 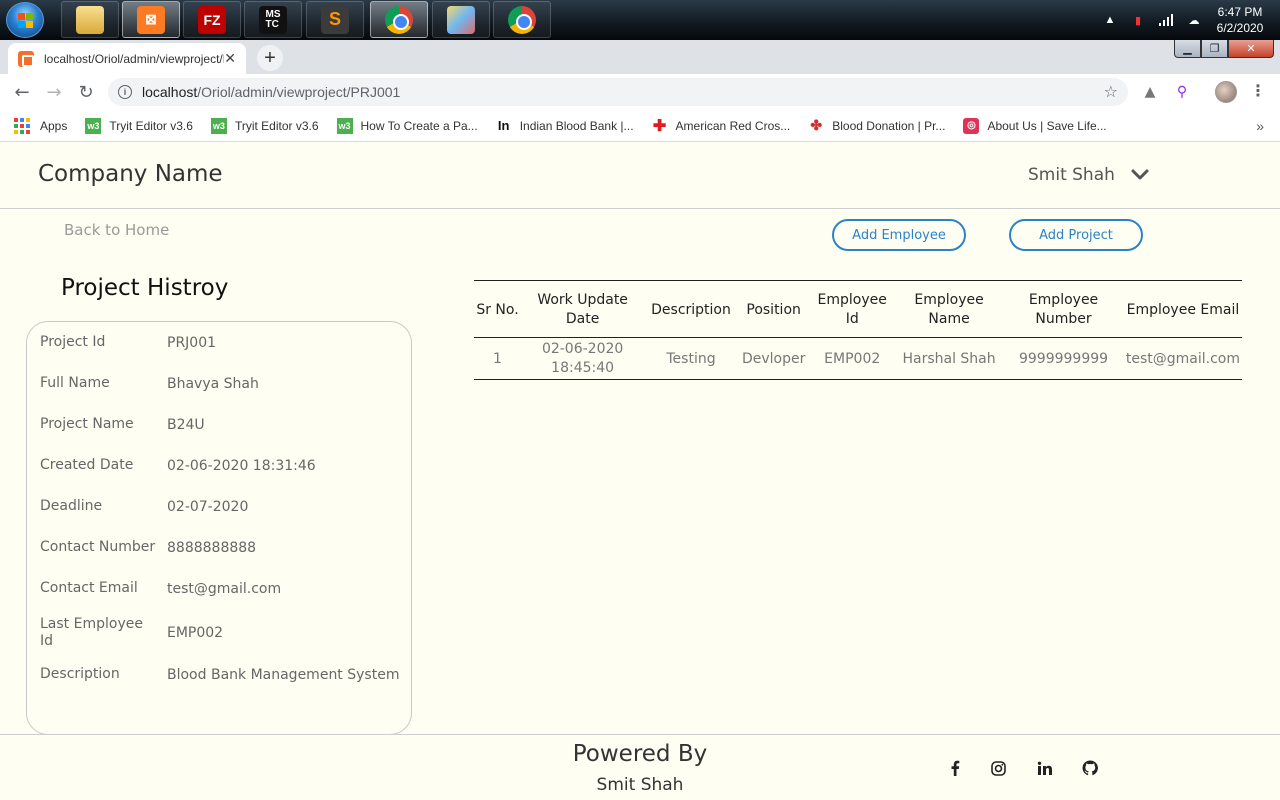 I want to click on chrome-icon, so click(x=399, y=19).